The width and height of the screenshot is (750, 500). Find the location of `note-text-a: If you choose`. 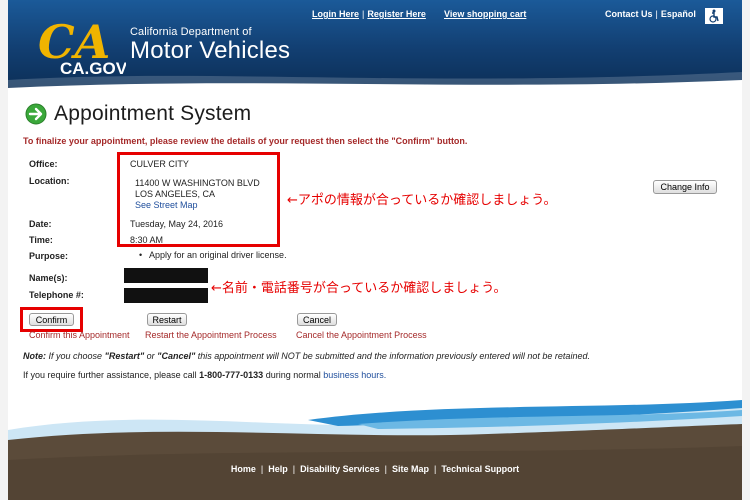

note-text-a: If you choose is located at coordinates (75, 356).